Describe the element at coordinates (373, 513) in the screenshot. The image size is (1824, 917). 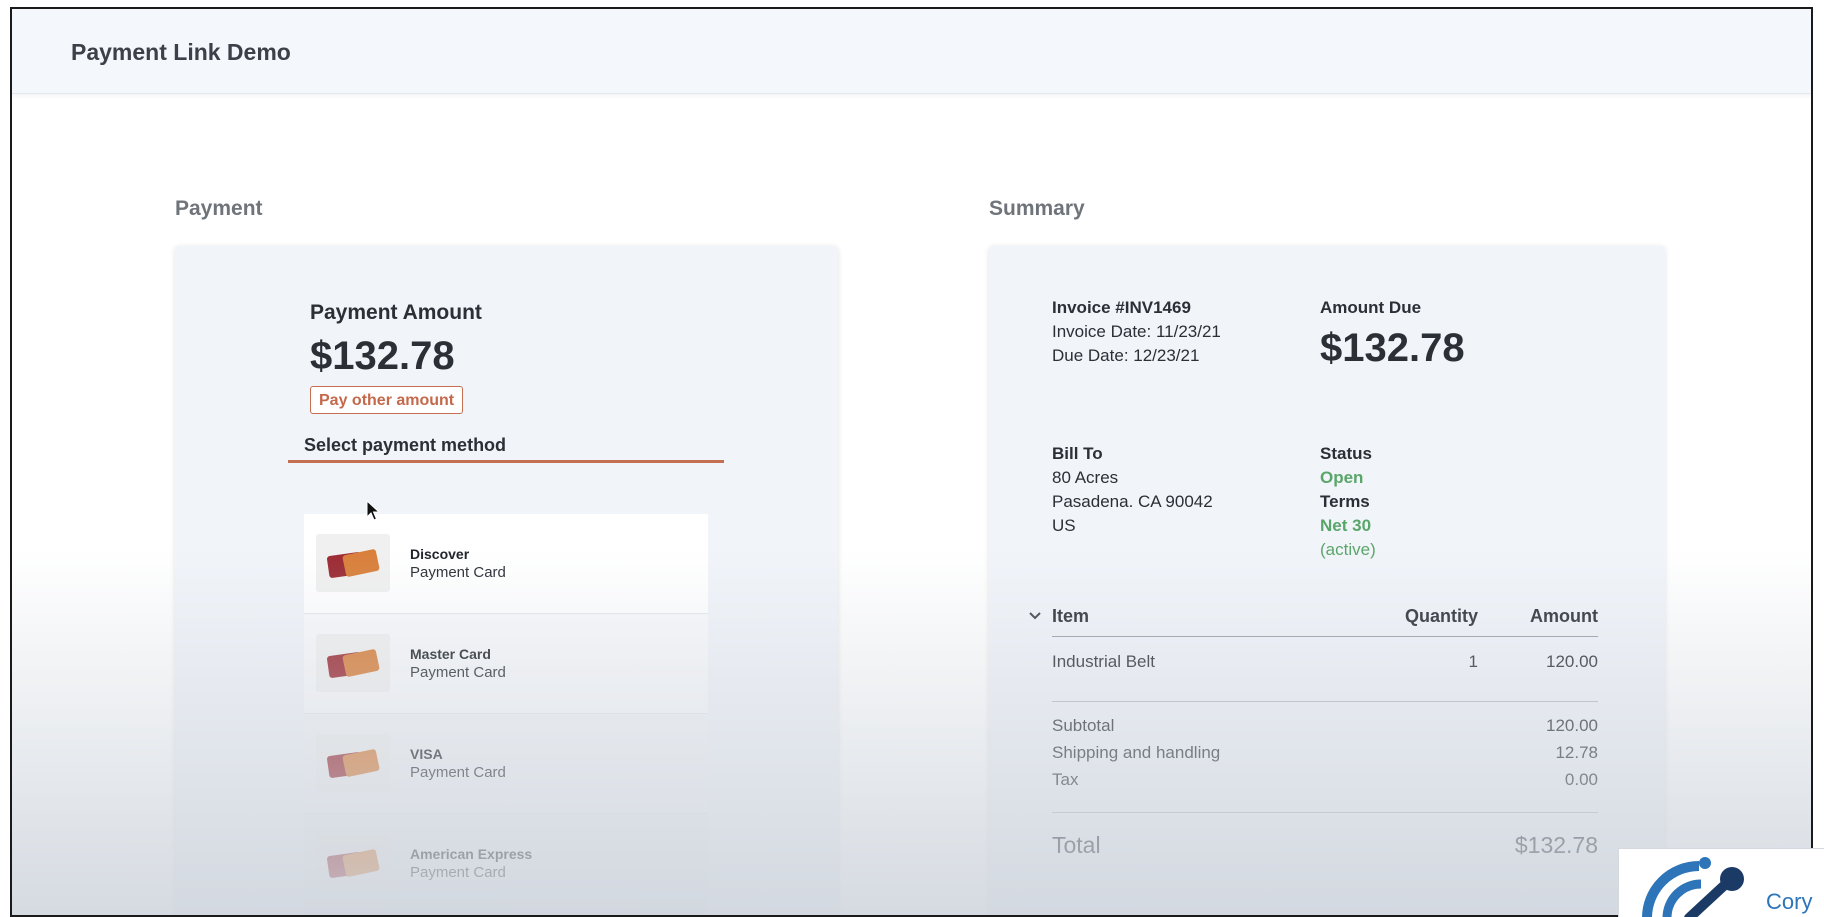
I see `mouse-cursor-icon` at that location.